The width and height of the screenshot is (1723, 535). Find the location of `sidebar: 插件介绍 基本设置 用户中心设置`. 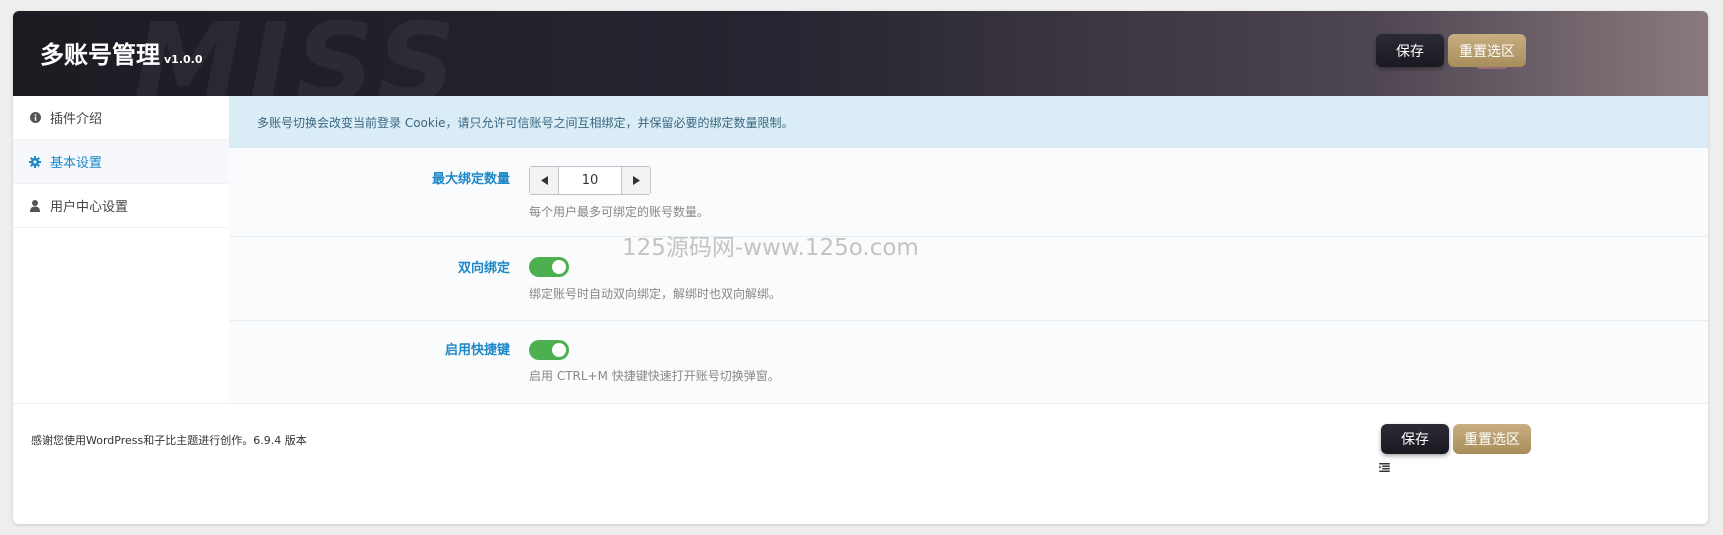

sidebar: 插件介绍 基本设置 用户中心设置 is located at coordinates (121, 249).